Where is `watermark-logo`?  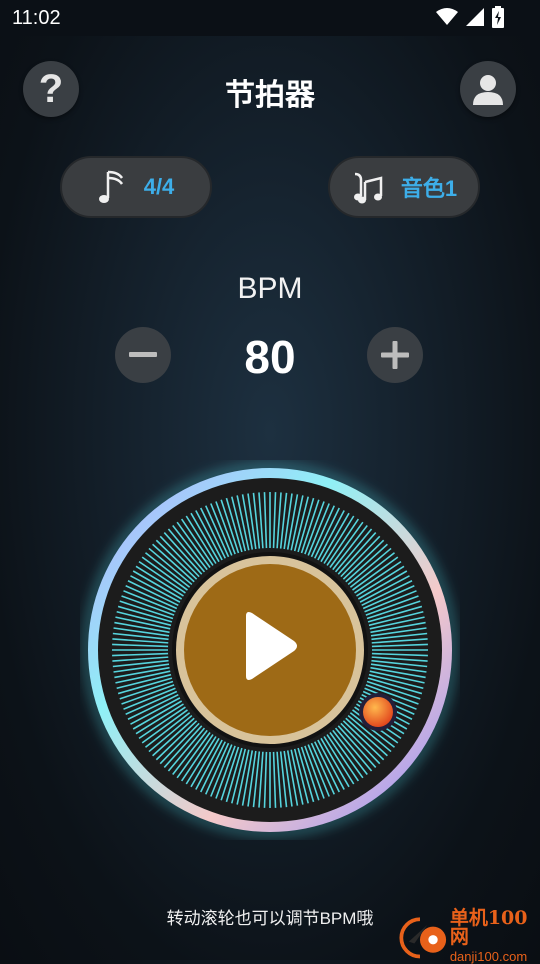 watermark-logo is located at coordinates (423, 938).